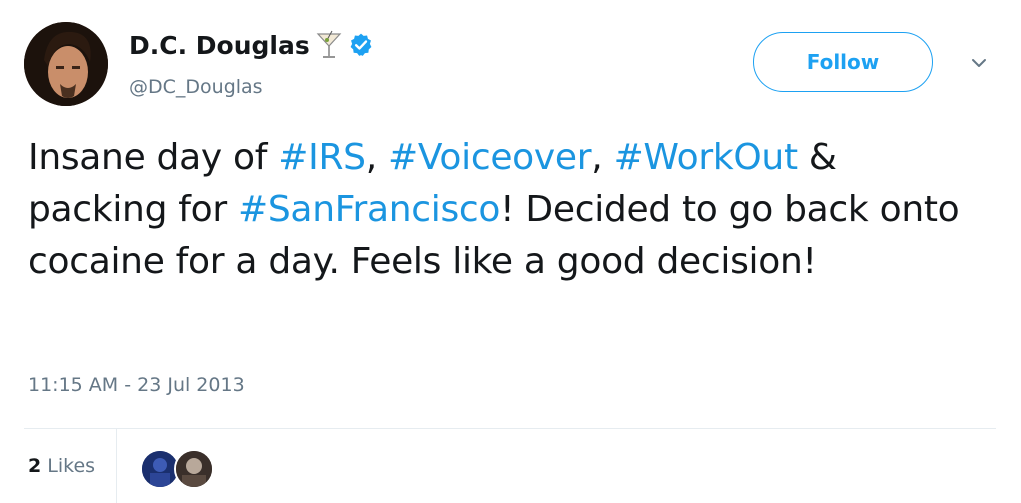 This screenshot has height=503, width=1021. Describe the element at coordinates (71, 466) in the screenshot. I see `likes-label: Likes` at that location.